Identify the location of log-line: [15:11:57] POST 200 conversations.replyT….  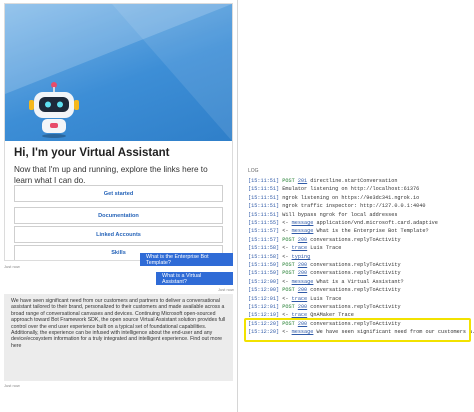
(324, 239).